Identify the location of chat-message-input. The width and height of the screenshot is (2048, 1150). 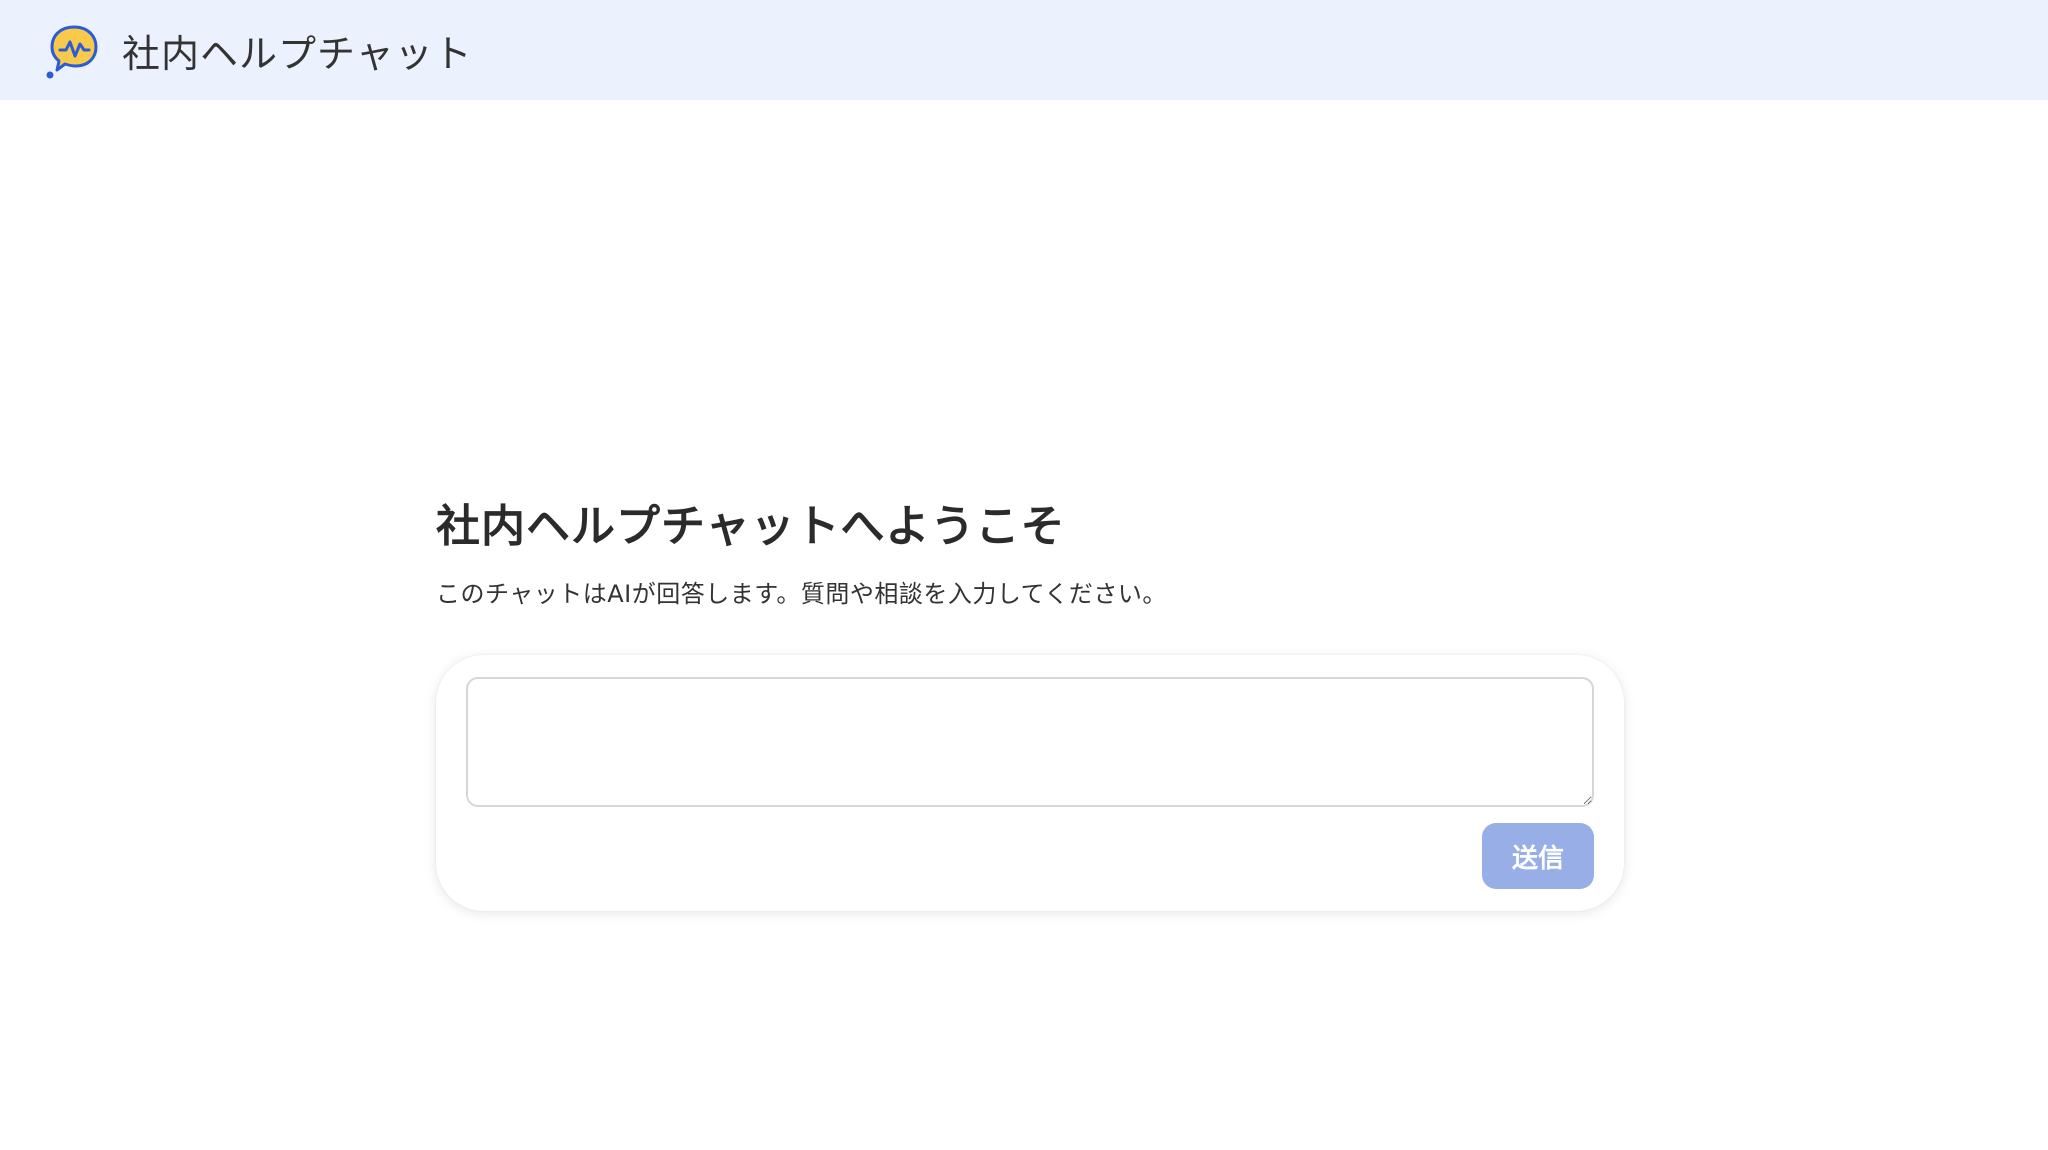
(1030, 742).